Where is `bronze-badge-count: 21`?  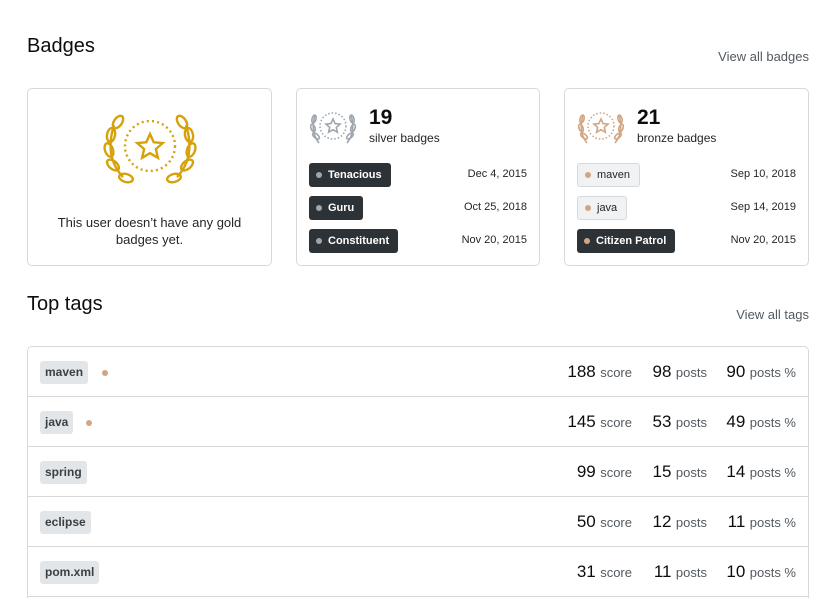 bronze-badge-count: 21 is located at coordinates (649, 117).